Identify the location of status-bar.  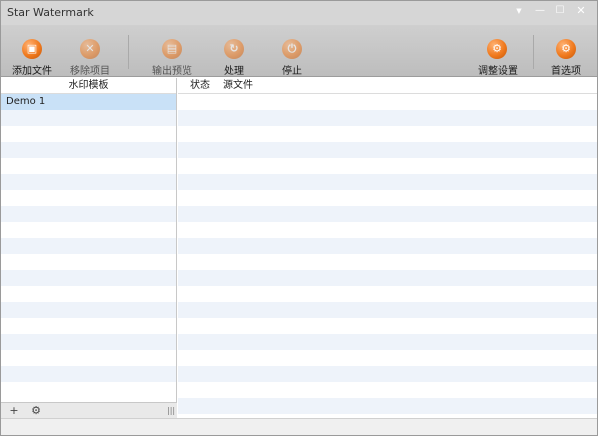
(299, 426).